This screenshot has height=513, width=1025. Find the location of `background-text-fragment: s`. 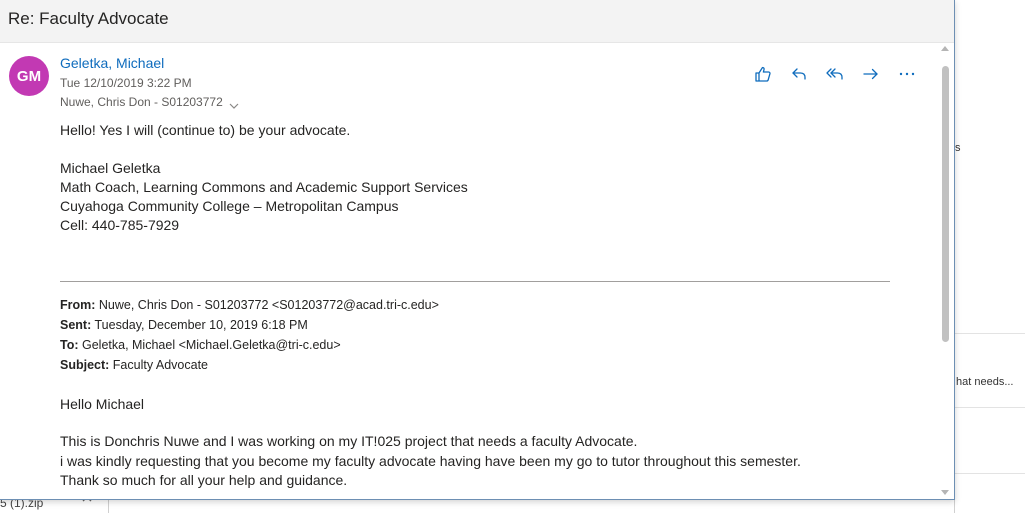

background-text-fragment: s is located at coordinates (958, 148).